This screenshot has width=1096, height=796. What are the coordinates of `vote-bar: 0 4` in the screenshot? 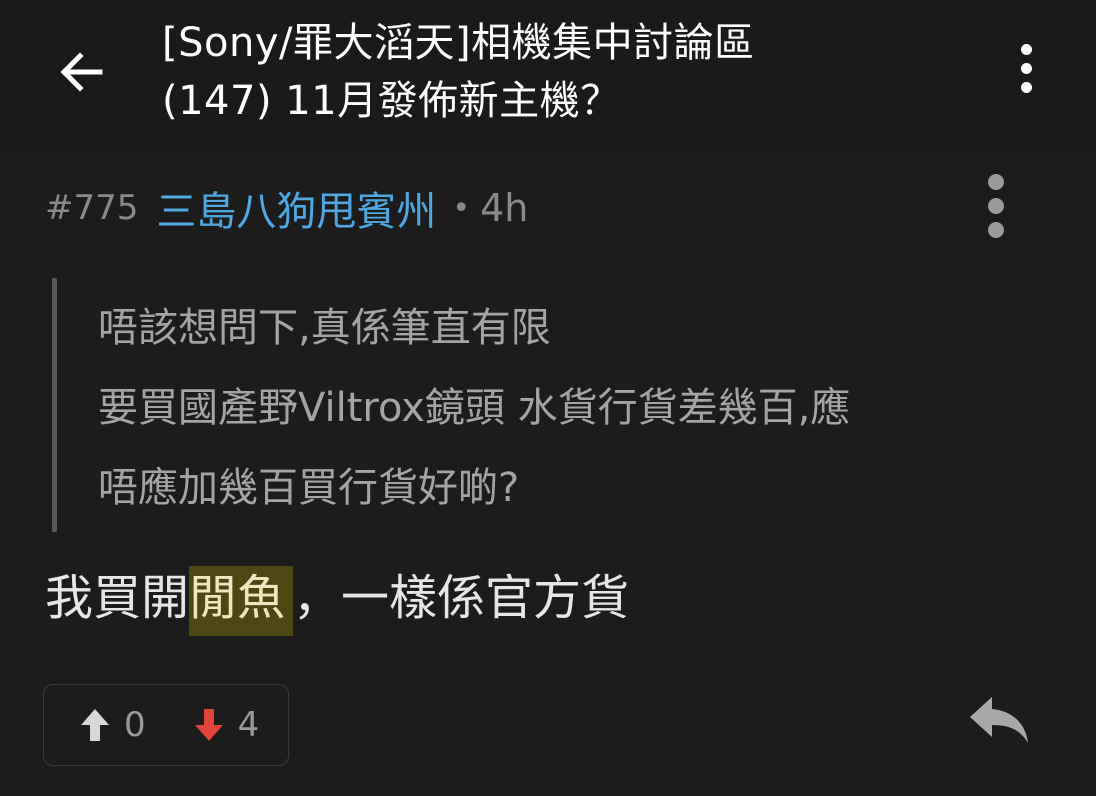 It's located at (166, 725).